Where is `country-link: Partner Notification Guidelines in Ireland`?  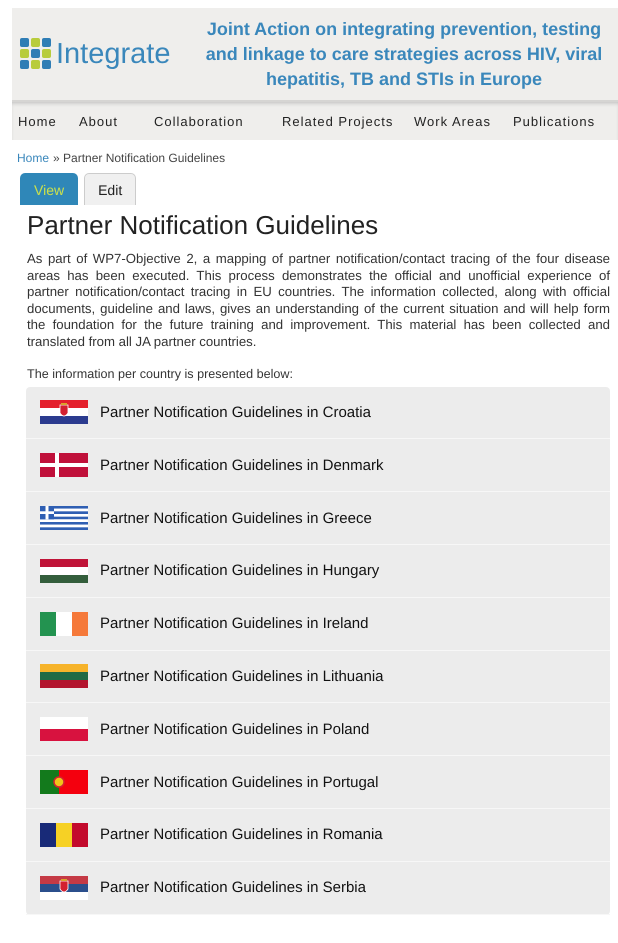
country-link: Partner Notification Guidelines in Ireland is located at coordinates (234, 623).